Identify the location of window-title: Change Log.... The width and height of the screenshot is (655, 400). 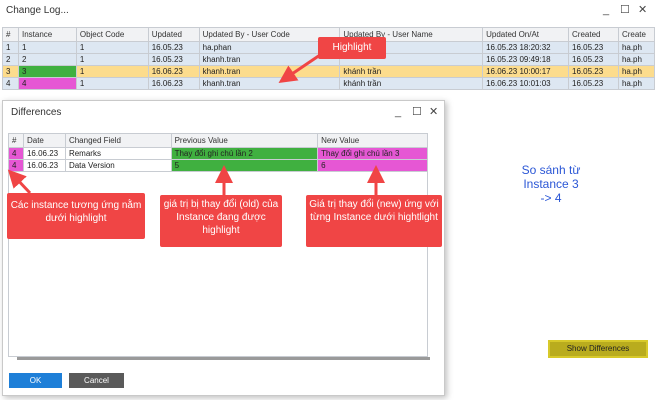
(37, 10).